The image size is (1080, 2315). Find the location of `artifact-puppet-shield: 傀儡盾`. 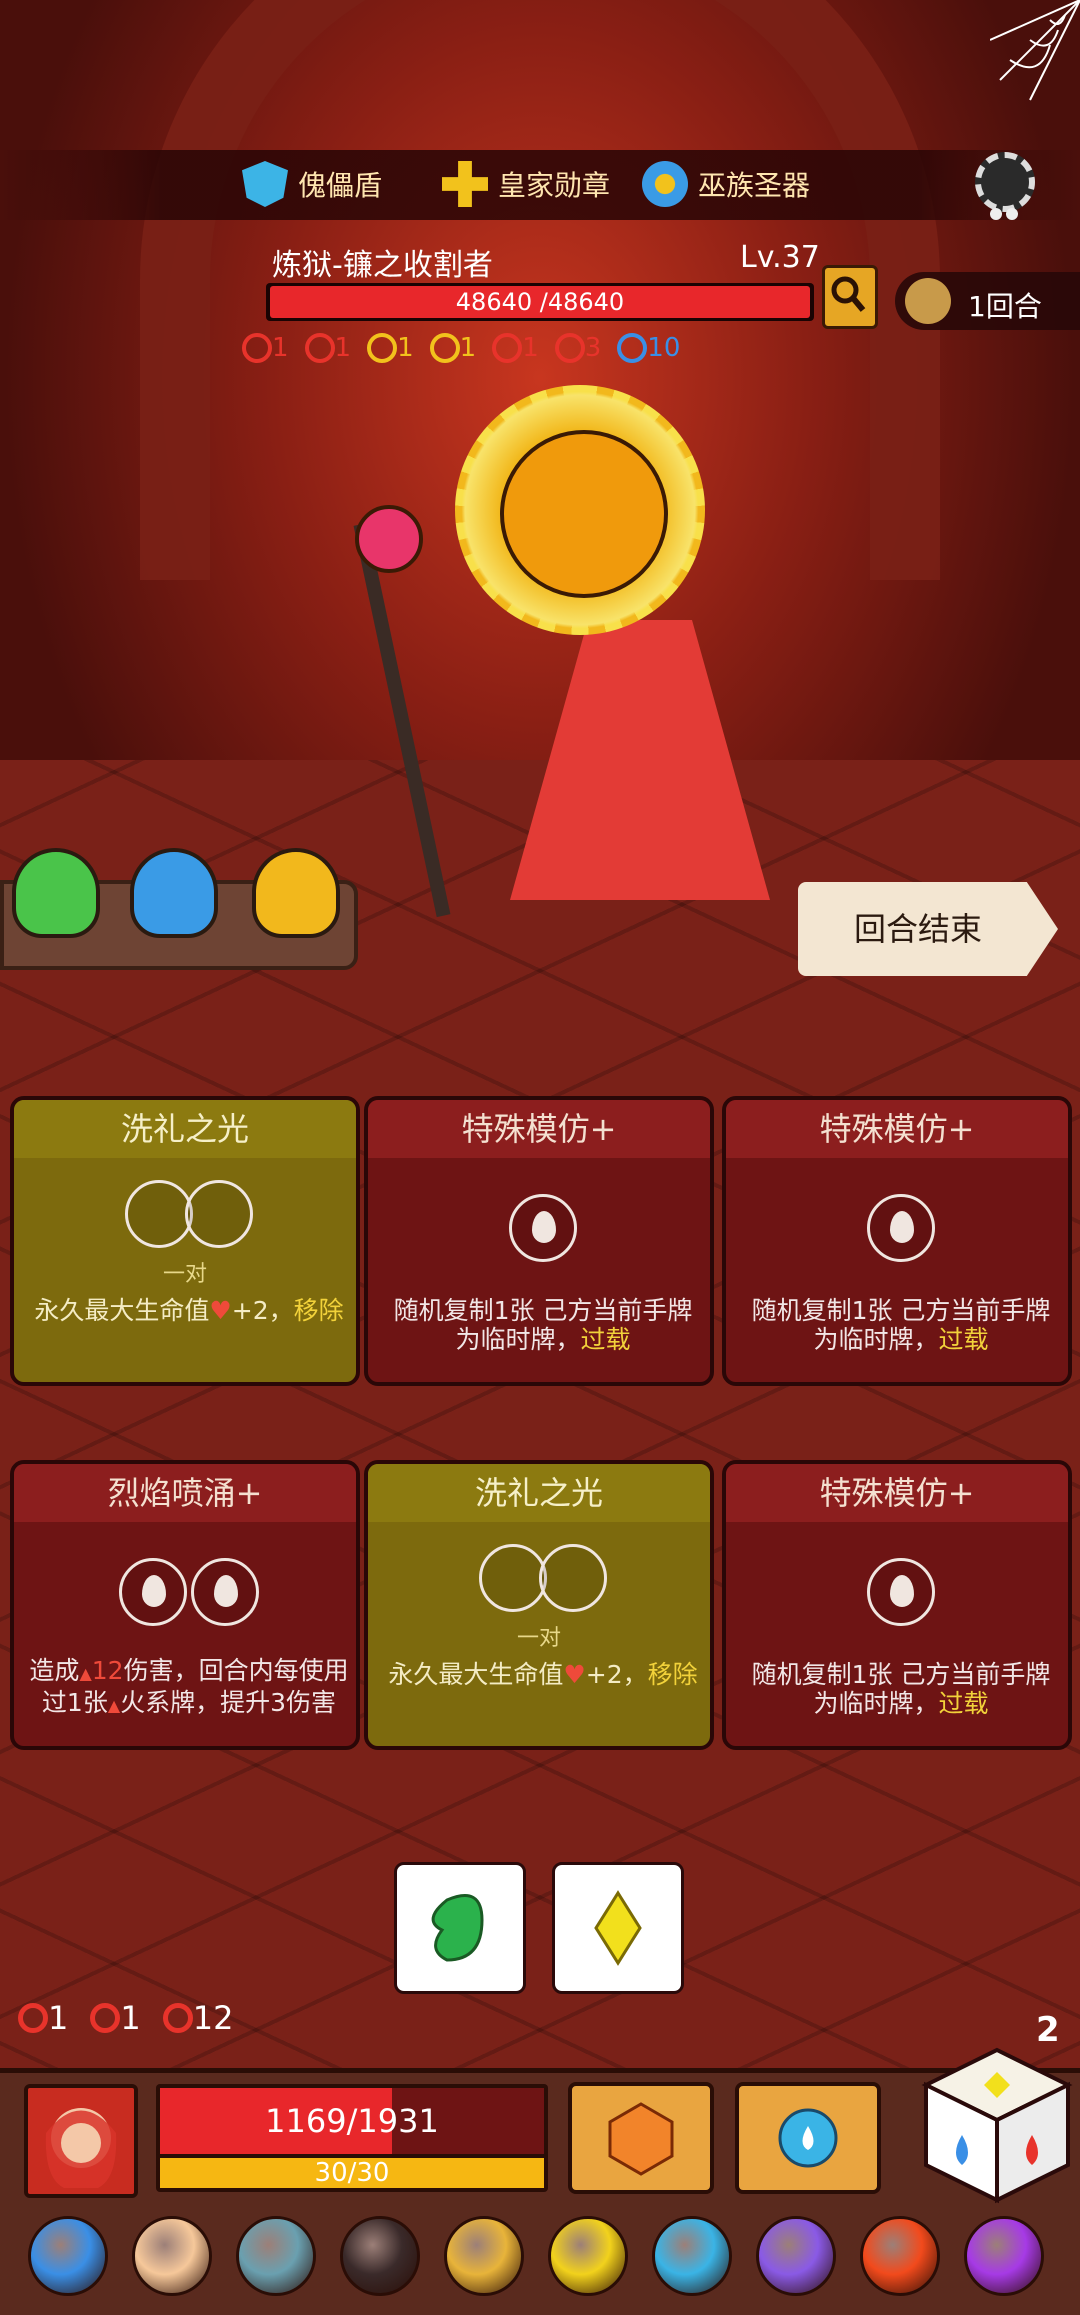

artifact-puppet-shield: 傀儡盾 is located at coordinates (312, 184).